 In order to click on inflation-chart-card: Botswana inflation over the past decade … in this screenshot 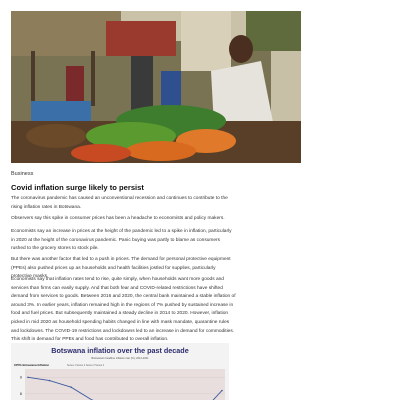, I will do `click(120, 371)`.